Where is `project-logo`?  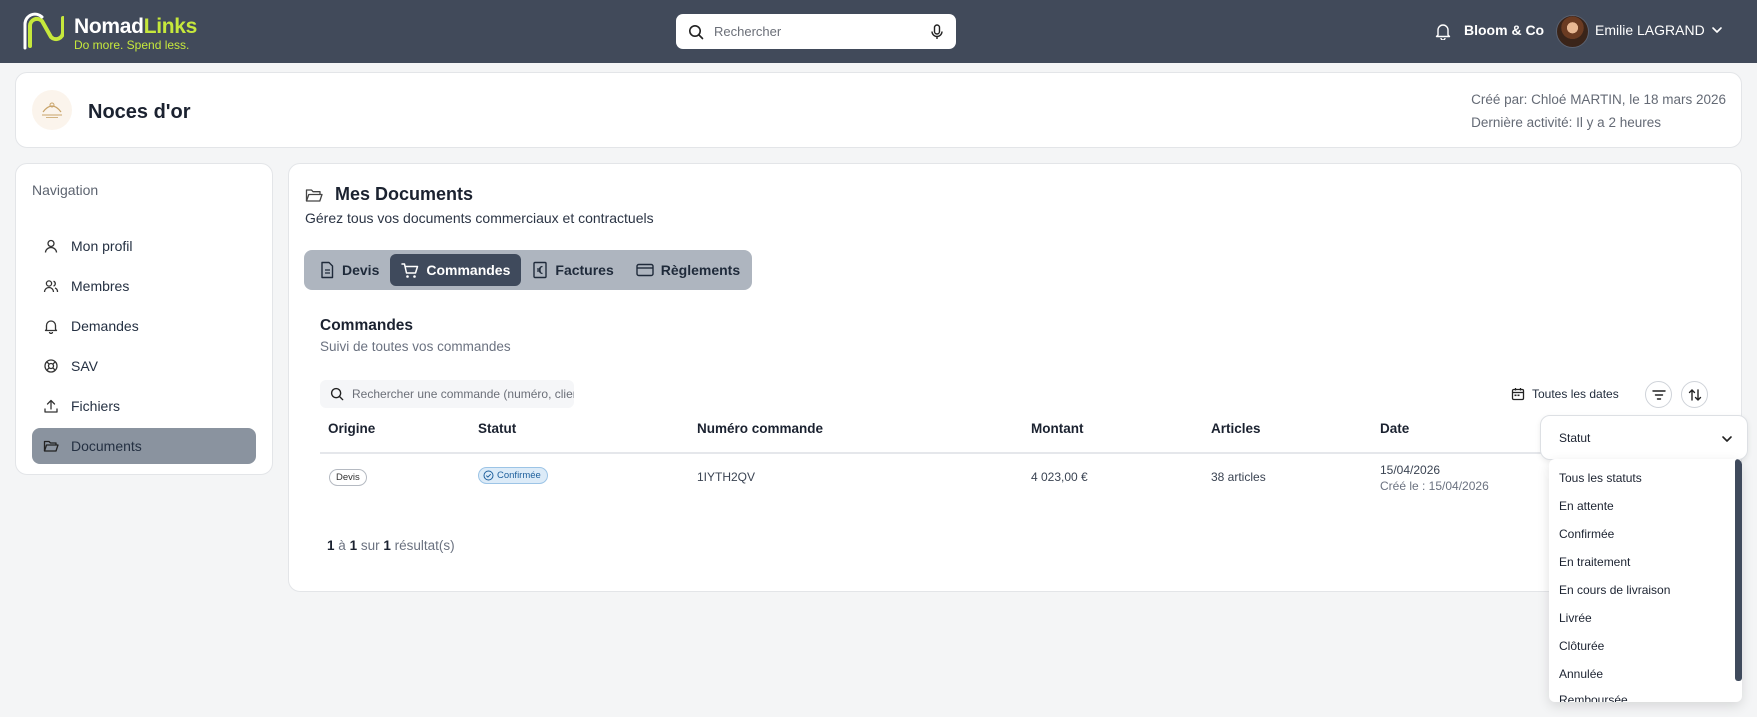 project-logo is located at coordinates (52, 110).